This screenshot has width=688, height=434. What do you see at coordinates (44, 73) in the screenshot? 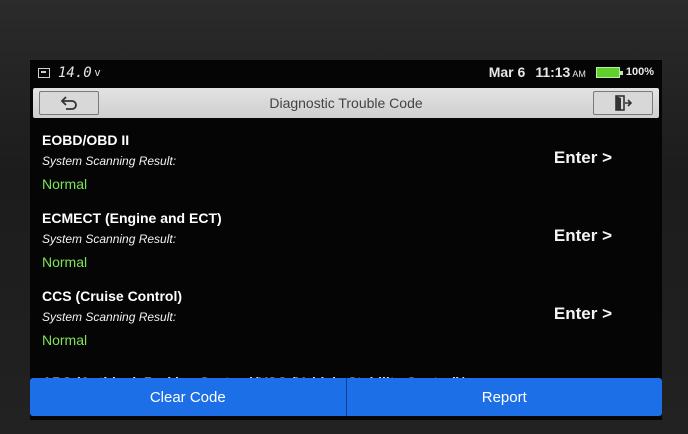
I see `document-icon` at bounding box center [44, 73].